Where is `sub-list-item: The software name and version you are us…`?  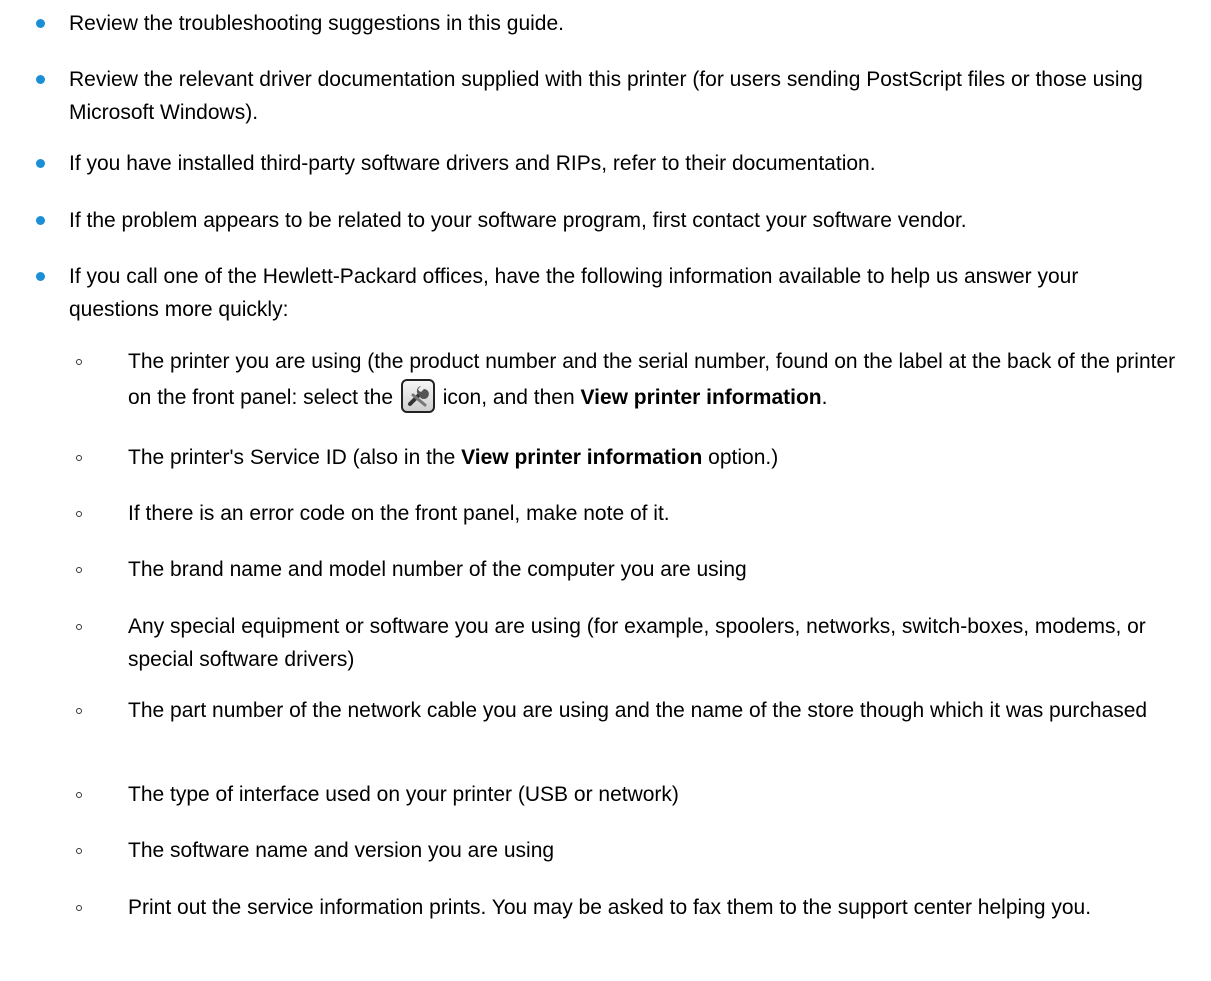
sub-list-item: The software name and version you are us… is located at coordinates (341, 850).